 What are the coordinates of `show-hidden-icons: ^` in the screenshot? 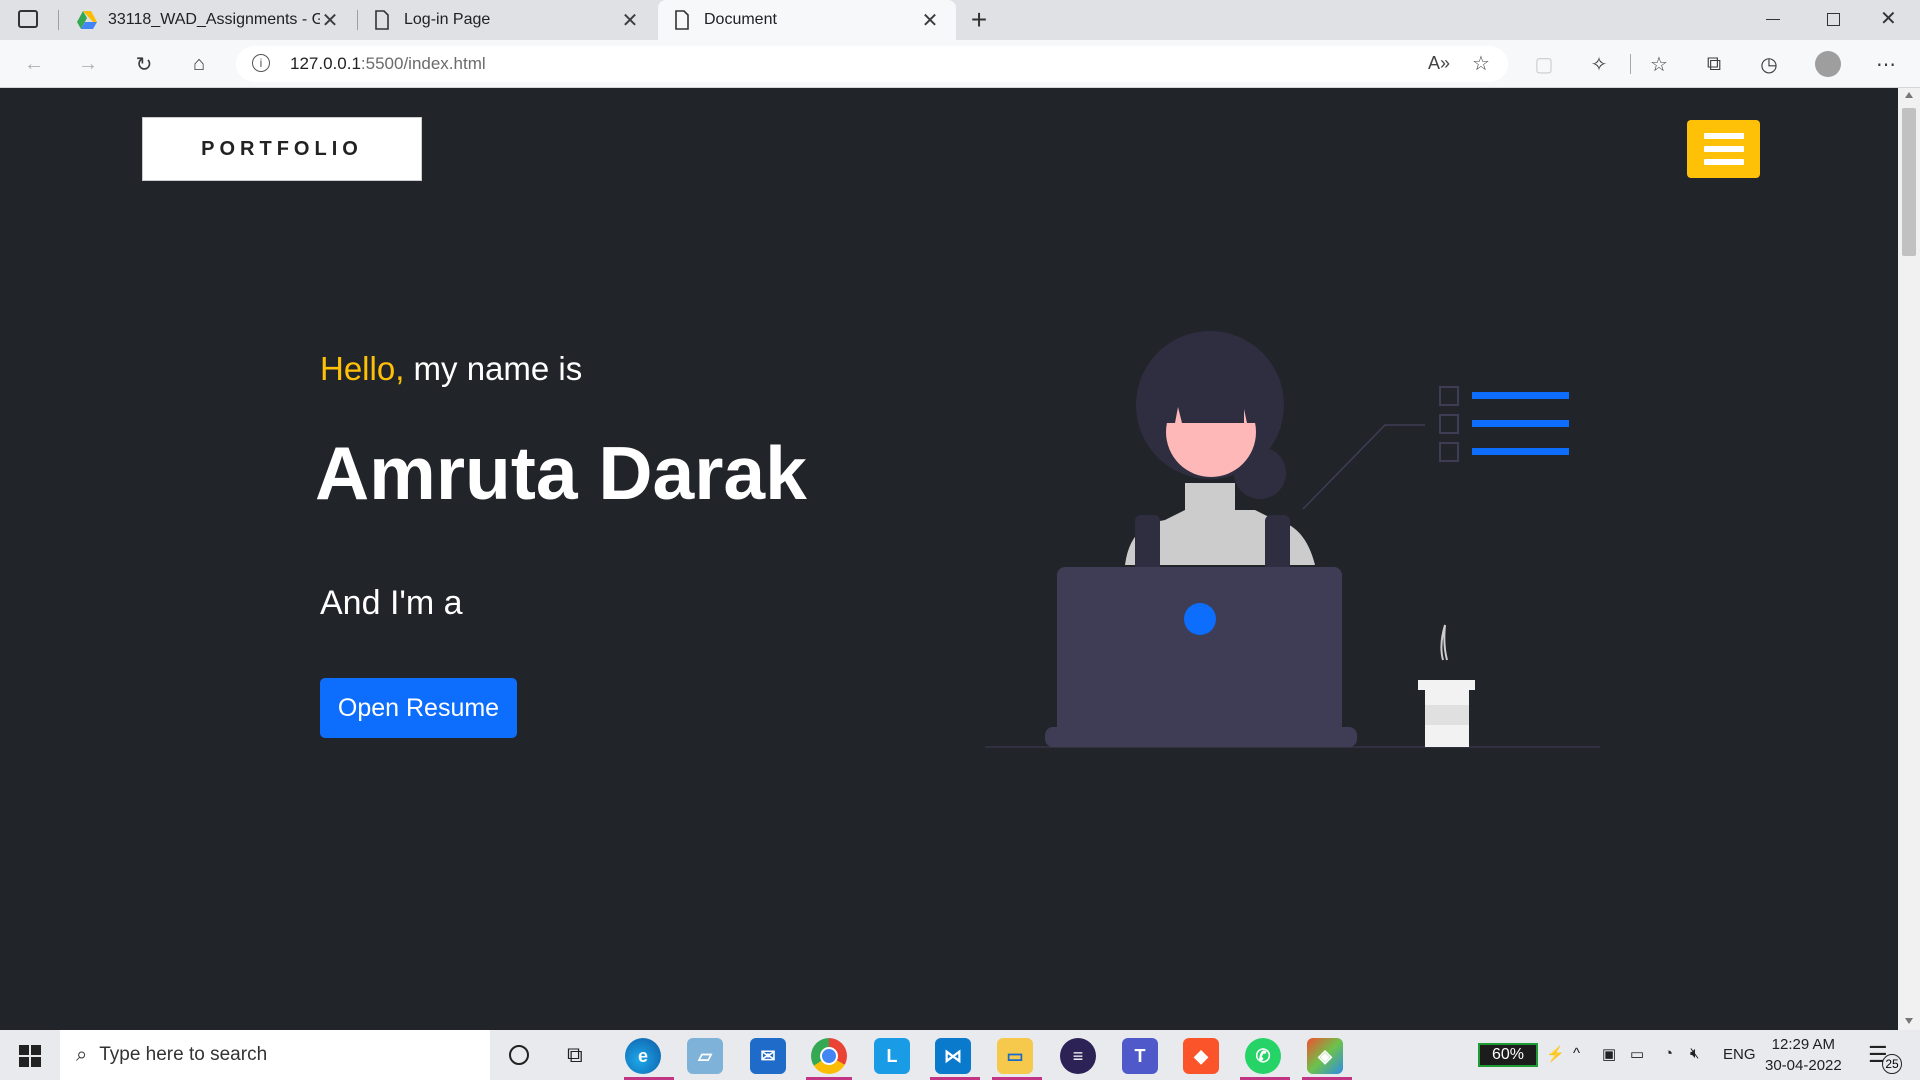 It's located at (1576, 1053).